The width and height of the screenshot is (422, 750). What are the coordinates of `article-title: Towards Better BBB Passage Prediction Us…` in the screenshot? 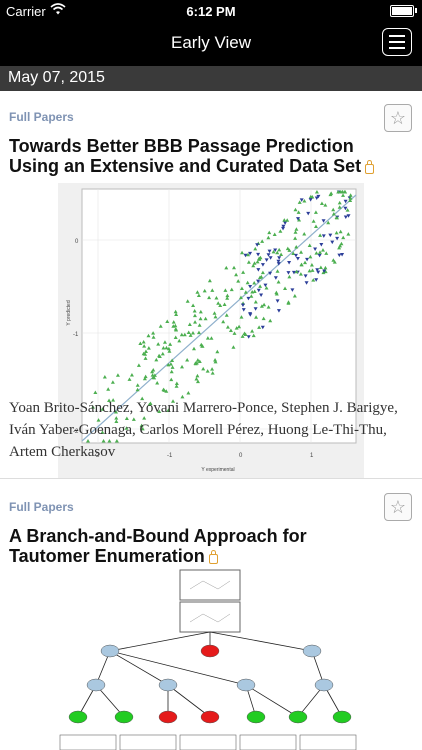 It's located at (195, 156).